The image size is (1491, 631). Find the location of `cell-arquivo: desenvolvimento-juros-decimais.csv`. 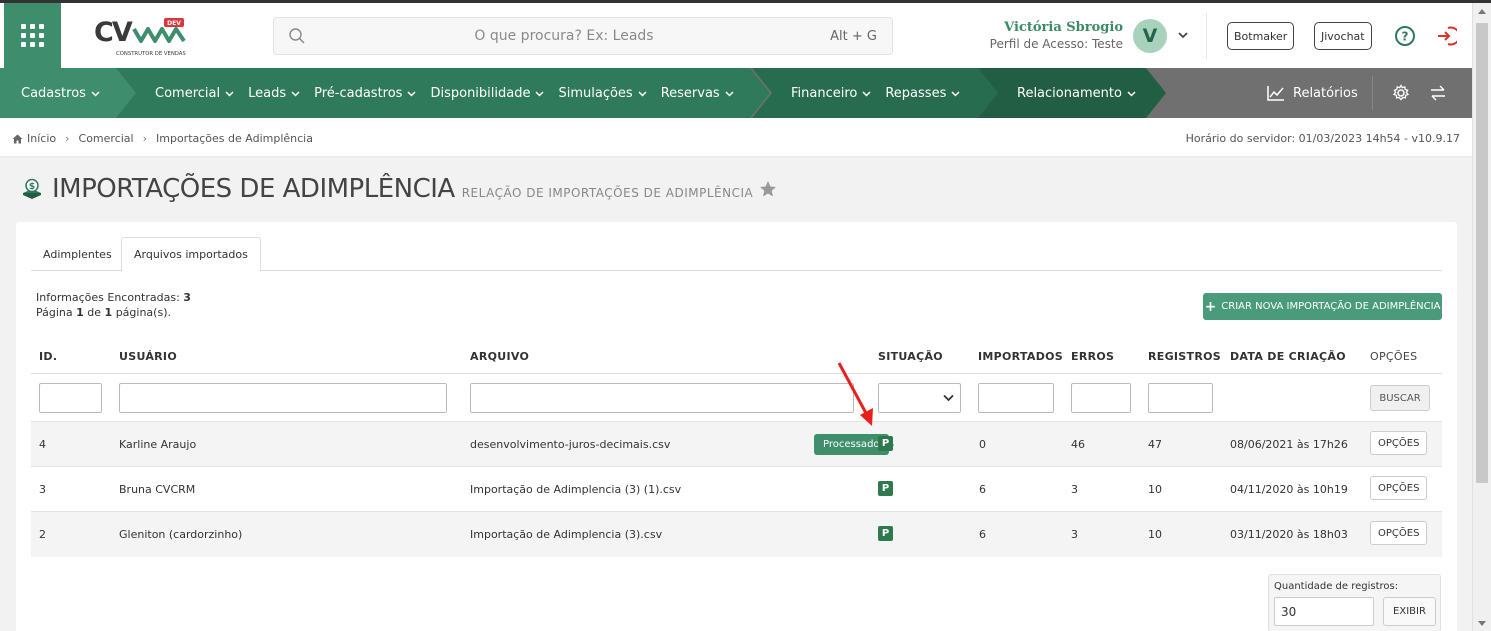

cell-arquivo: desenvolvimento-juros-decimais.csv is located at coordinates (570, 444).